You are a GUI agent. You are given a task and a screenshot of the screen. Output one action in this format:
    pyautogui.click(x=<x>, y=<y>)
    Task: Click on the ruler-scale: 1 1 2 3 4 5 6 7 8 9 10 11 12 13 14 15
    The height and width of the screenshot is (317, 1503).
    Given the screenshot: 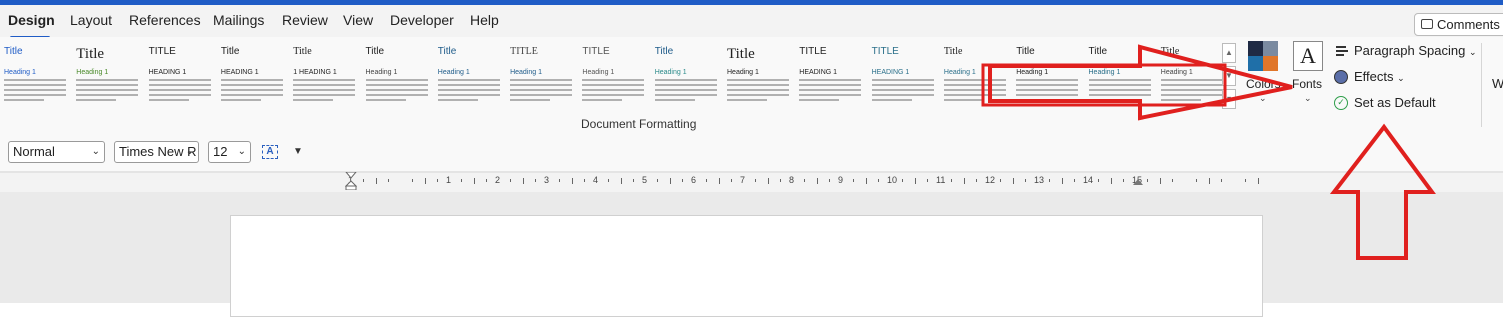 What is the action you would take?
    pyautogui.click(x=743, y=182)
    